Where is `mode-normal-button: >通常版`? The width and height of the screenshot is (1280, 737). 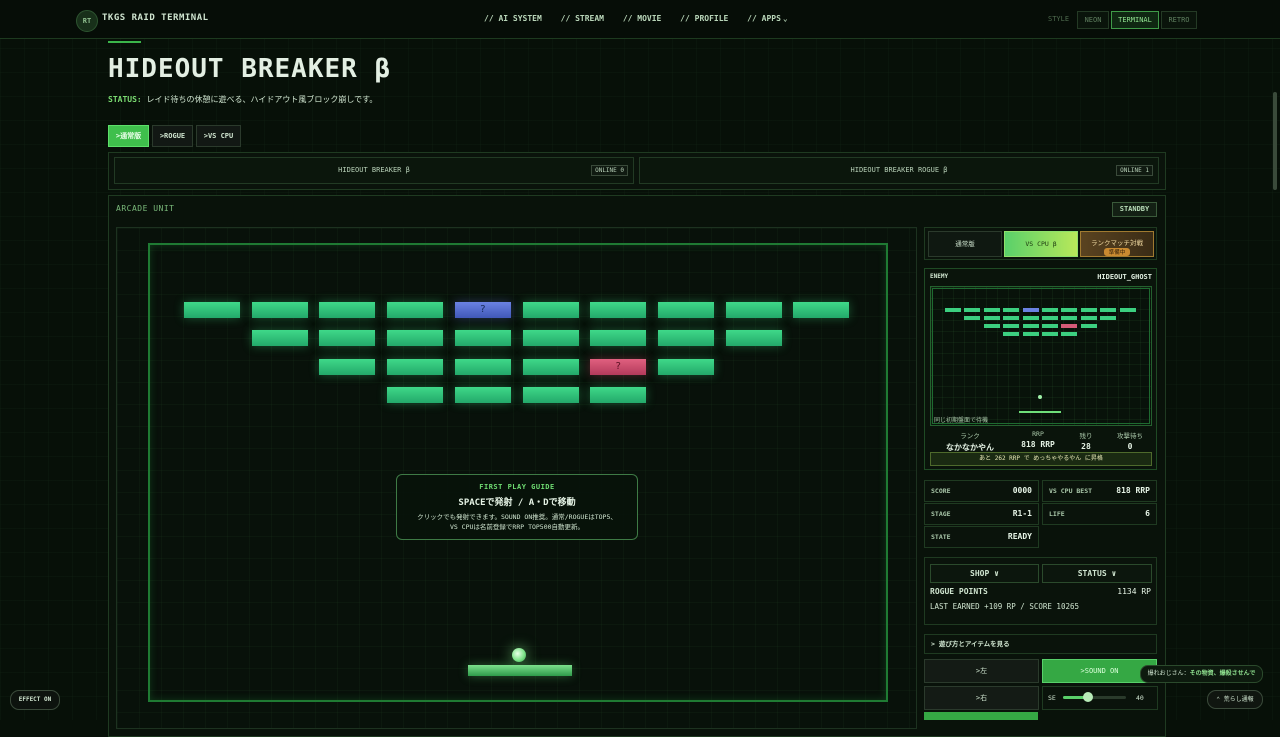
mode-normal-button: >通常版 is located at coordinates (128, 136).